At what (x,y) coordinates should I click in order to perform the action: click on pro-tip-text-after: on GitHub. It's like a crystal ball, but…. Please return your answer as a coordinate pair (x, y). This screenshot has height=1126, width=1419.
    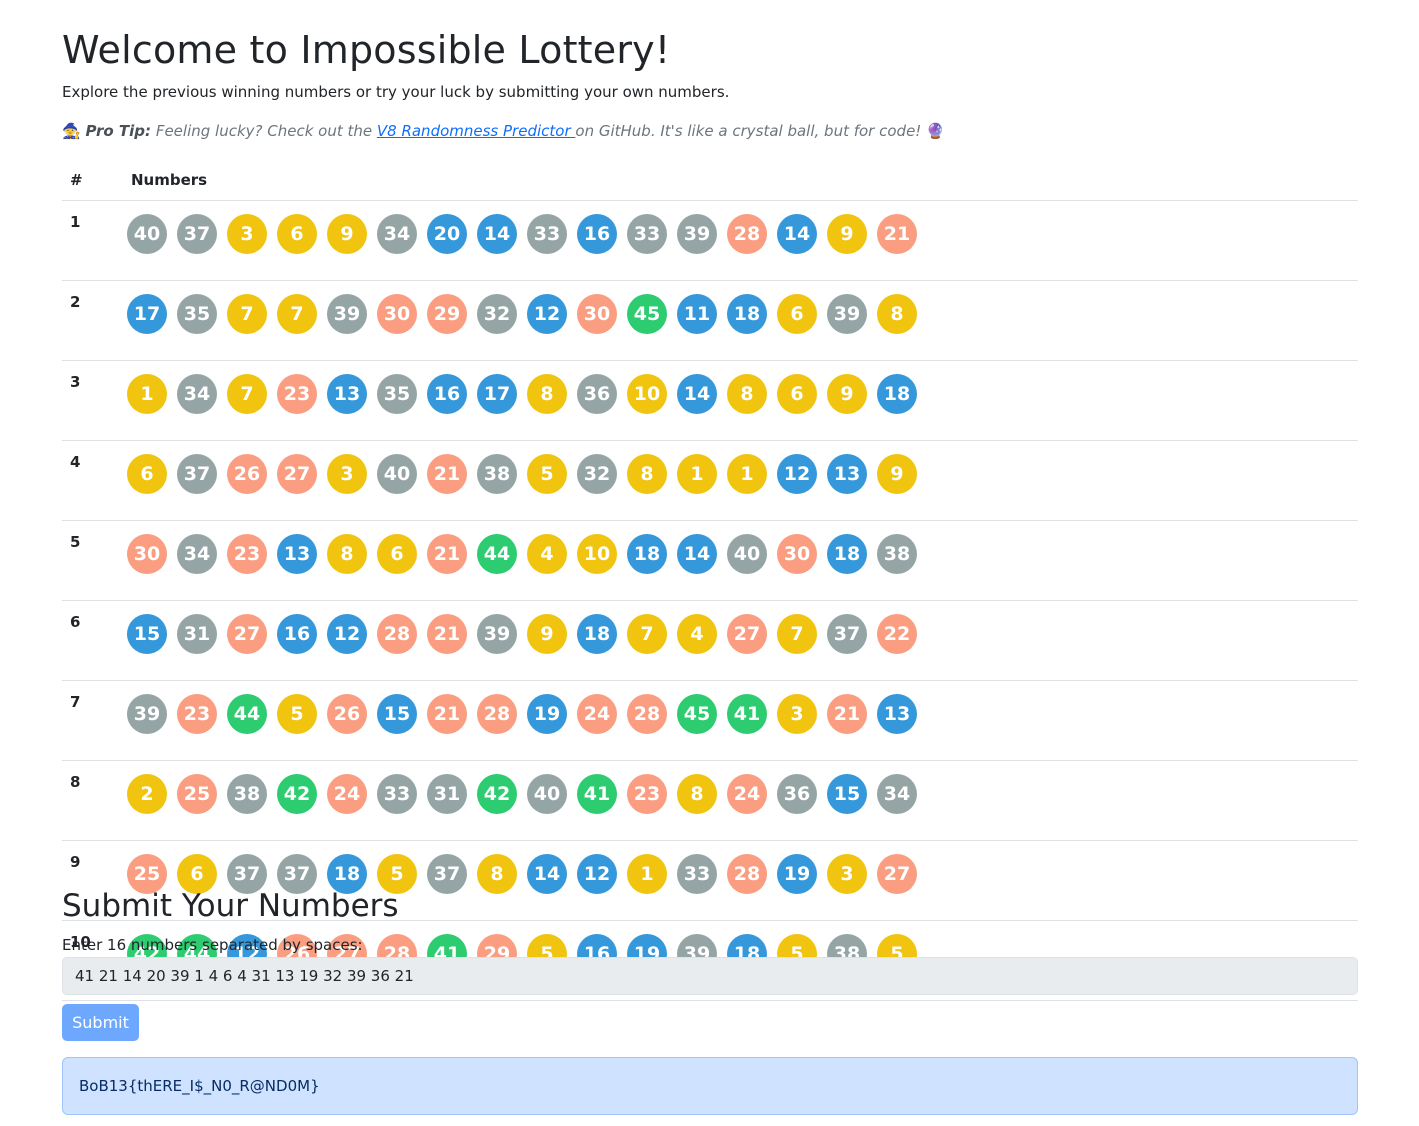
    Looking at the image, I should click on (751, 131).